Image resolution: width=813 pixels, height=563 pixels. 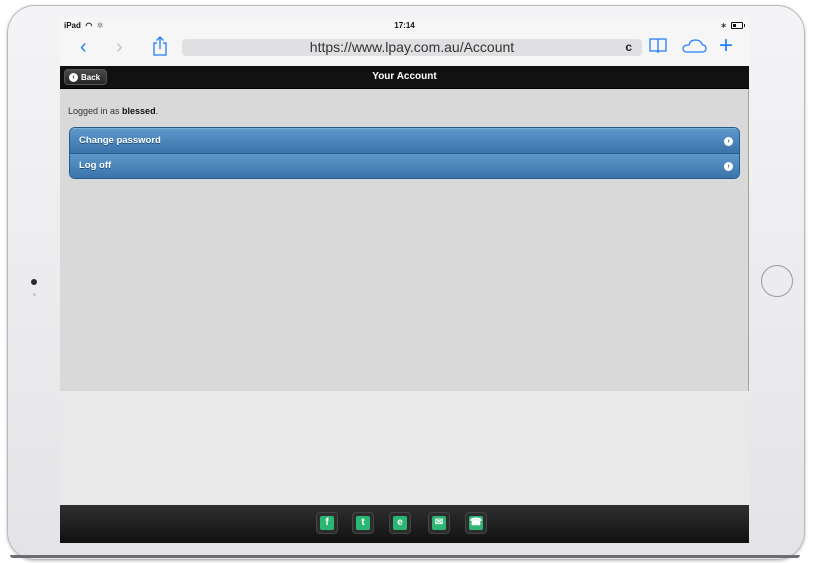 What do you see at coordinates (95, 165) in the screenshot?
I see `log-off-label: Log off` at bounding box center [95, 165].